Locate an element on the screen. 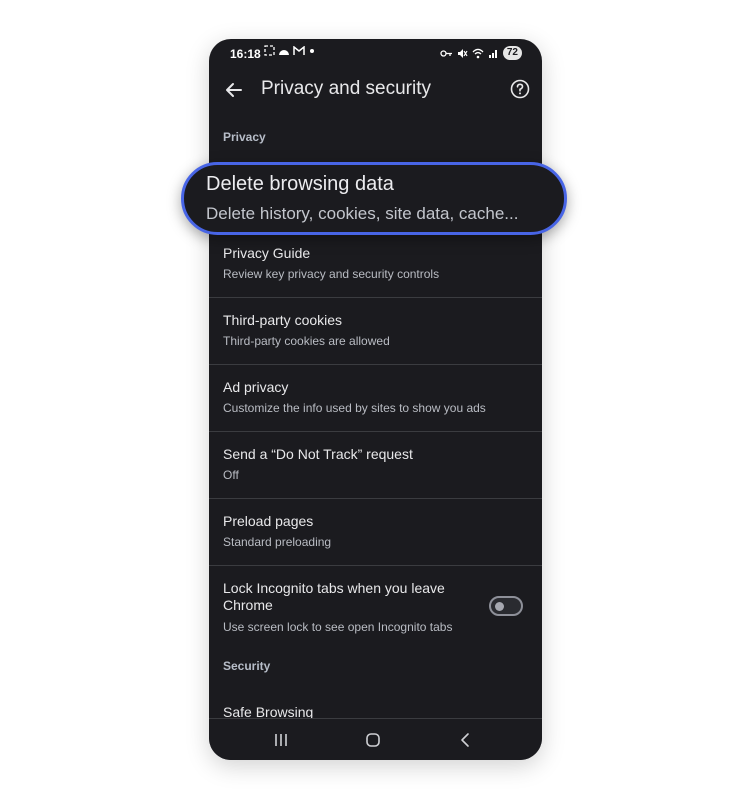 This screenshot has height=800, width=750. signal-icon is located at coordinates (492, 53).